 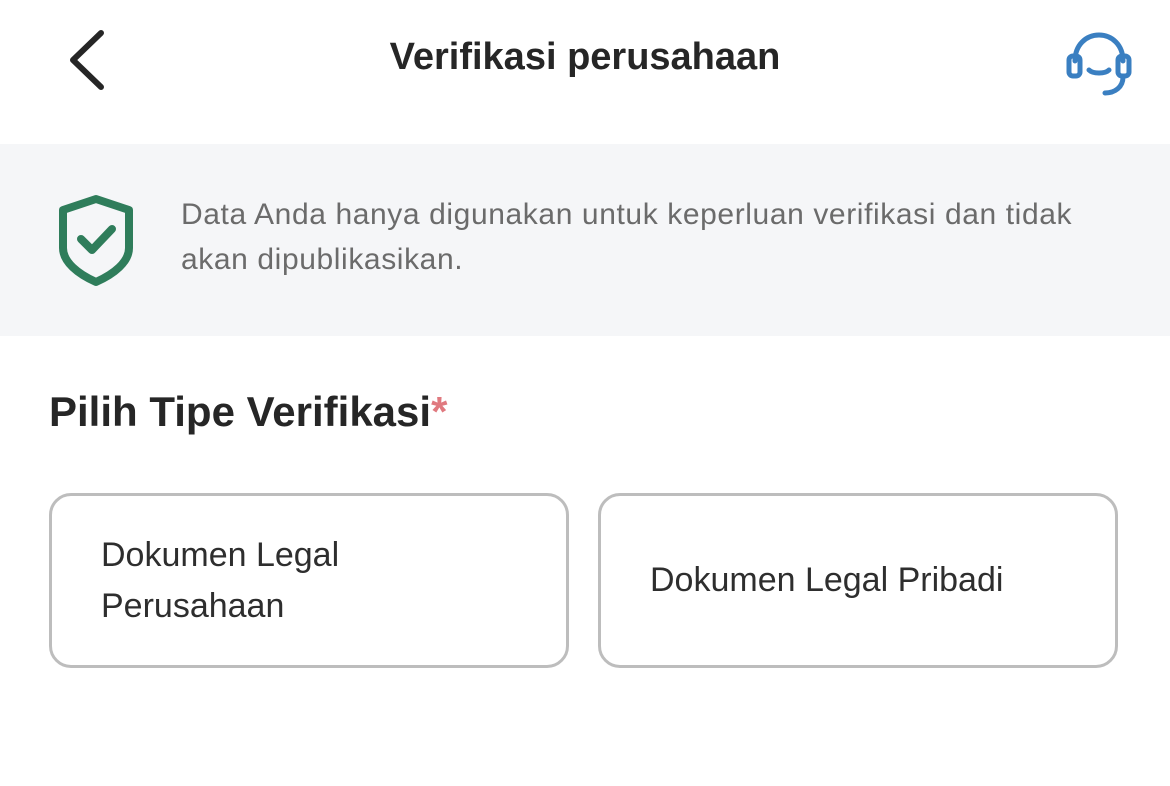 I want to click on shield-check-icon, so click(x=96, y=240).